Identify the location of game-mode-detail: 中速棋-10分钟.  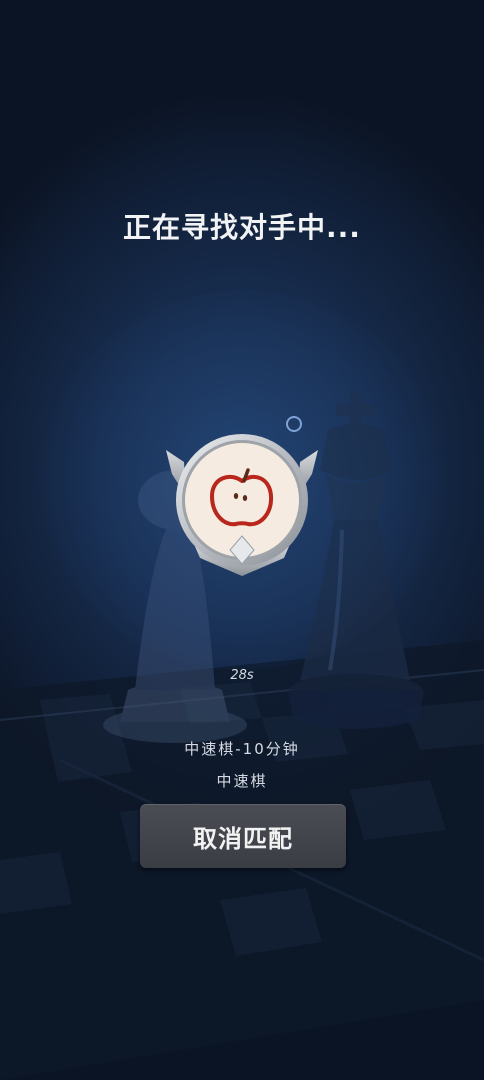
(242, 749).